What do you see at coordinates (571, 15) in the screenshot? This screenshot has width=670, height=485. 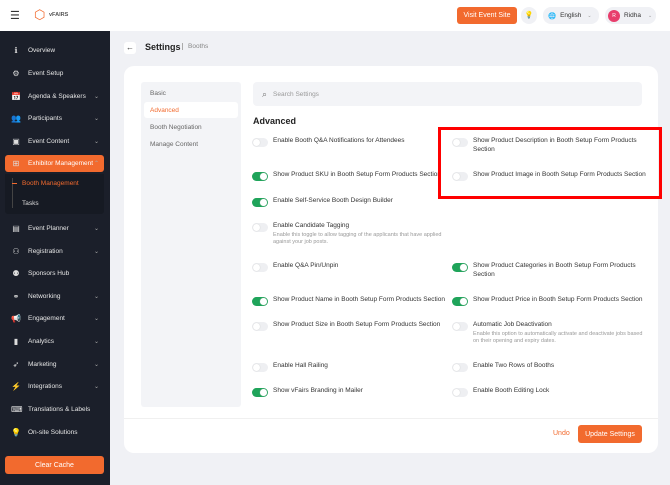 I see `language-selector: 🌐 English ⌄` at bounding box center [571, 15].